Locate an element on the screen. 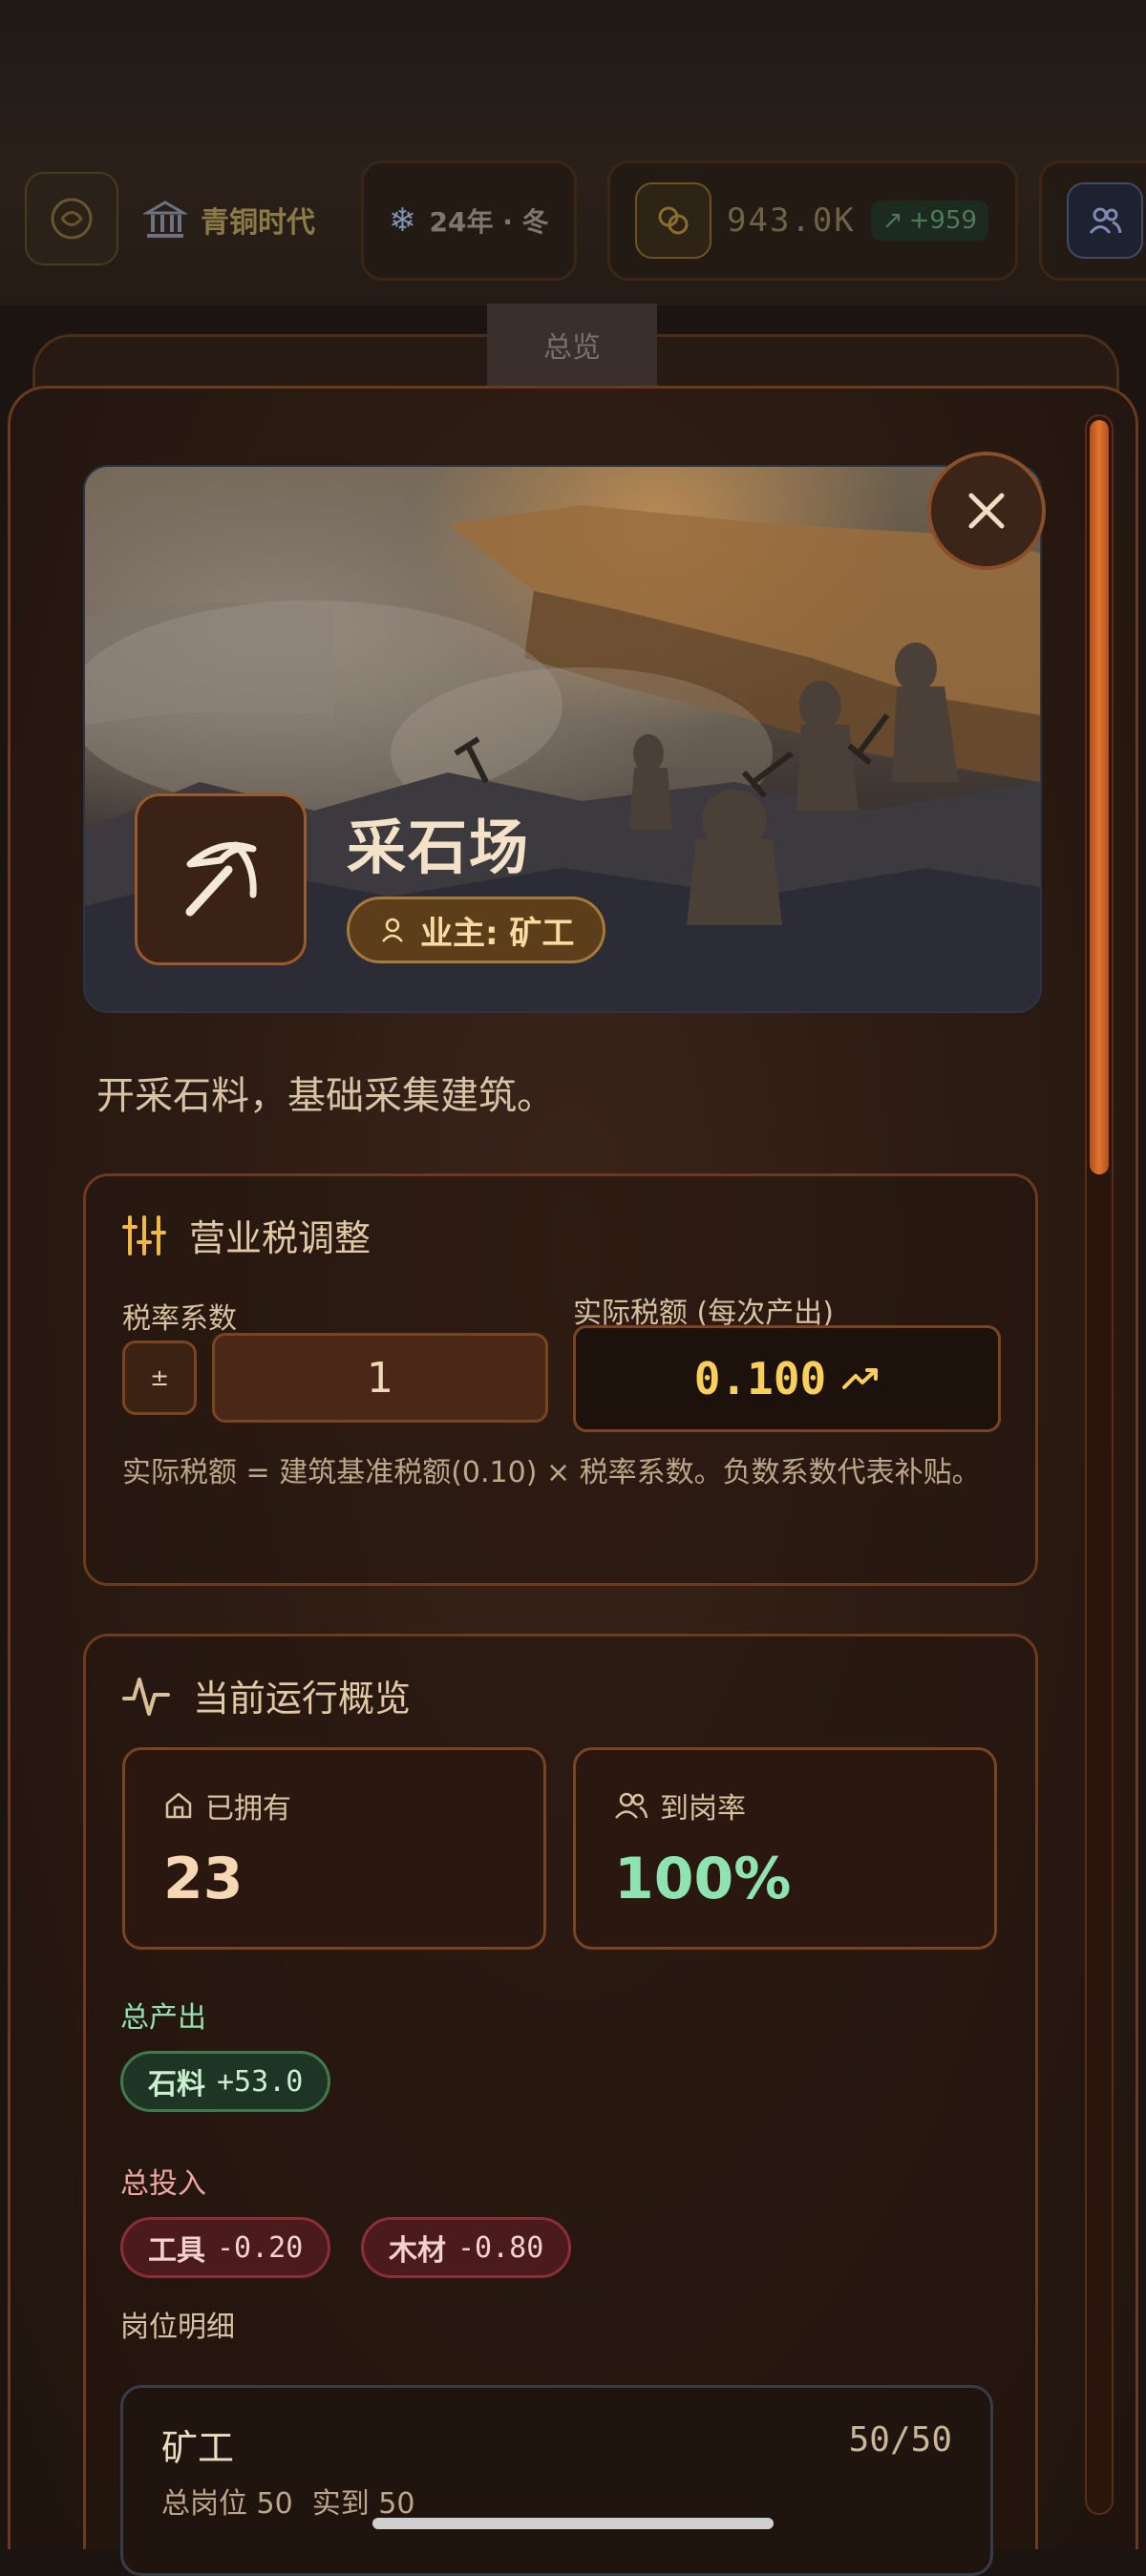  pickaxe-icon is located at coordinates (221, 879).